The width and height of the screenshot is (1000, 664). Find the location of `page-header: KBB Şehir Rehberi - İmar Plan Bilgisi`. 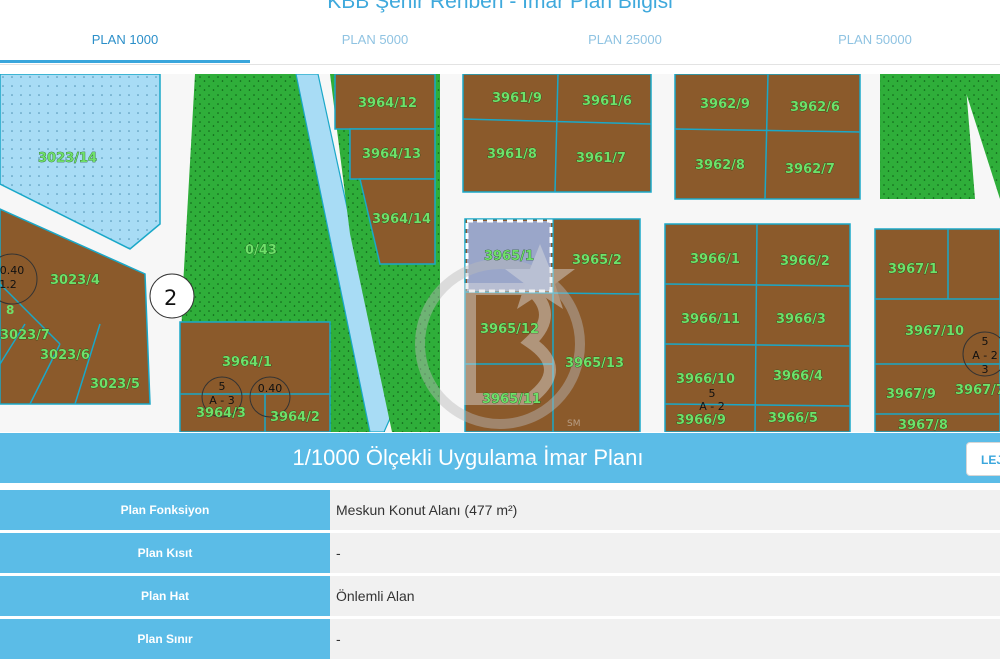

page-header: KBB Şehir Rehberi - İmar Plan Bilgisi is located at coordinates (500, 8).